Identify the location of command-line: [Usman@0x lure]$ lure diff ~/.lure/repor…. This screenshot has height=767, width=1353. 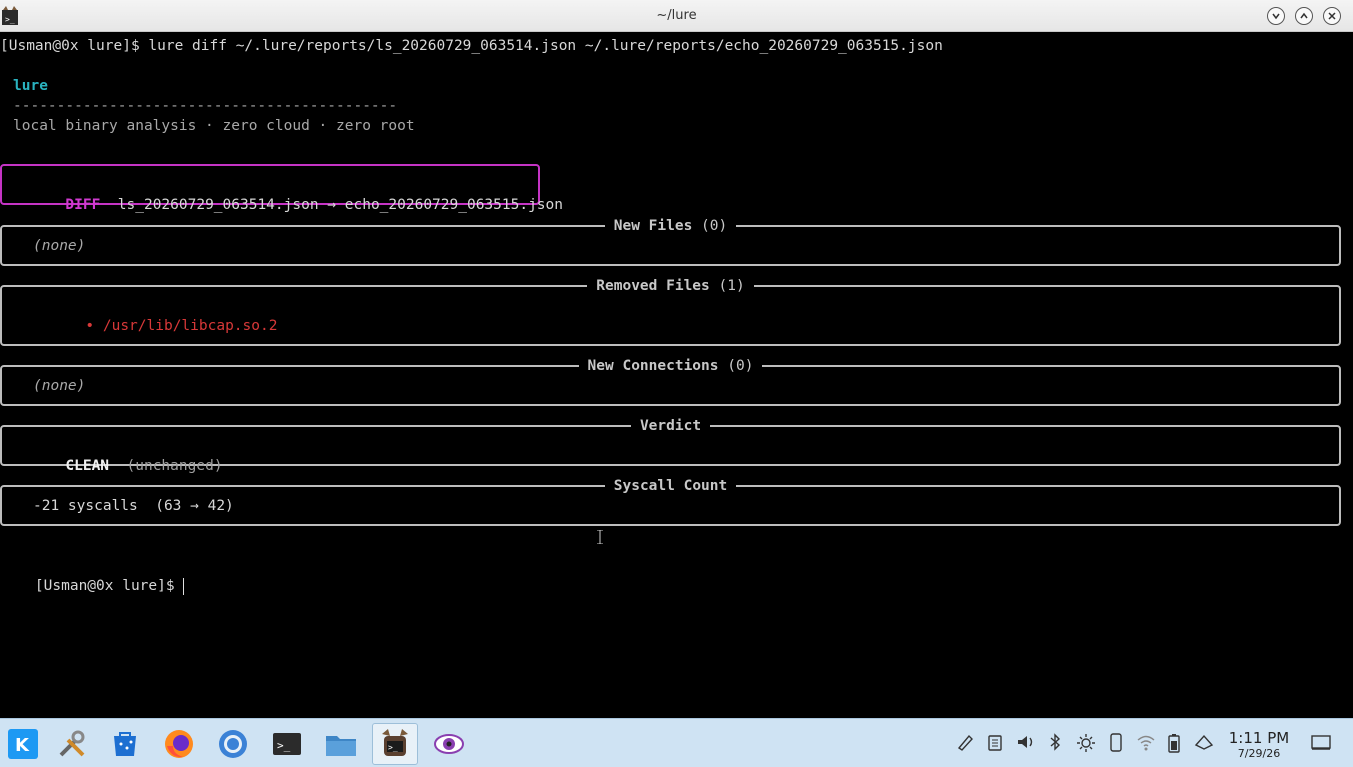
(471, 46).